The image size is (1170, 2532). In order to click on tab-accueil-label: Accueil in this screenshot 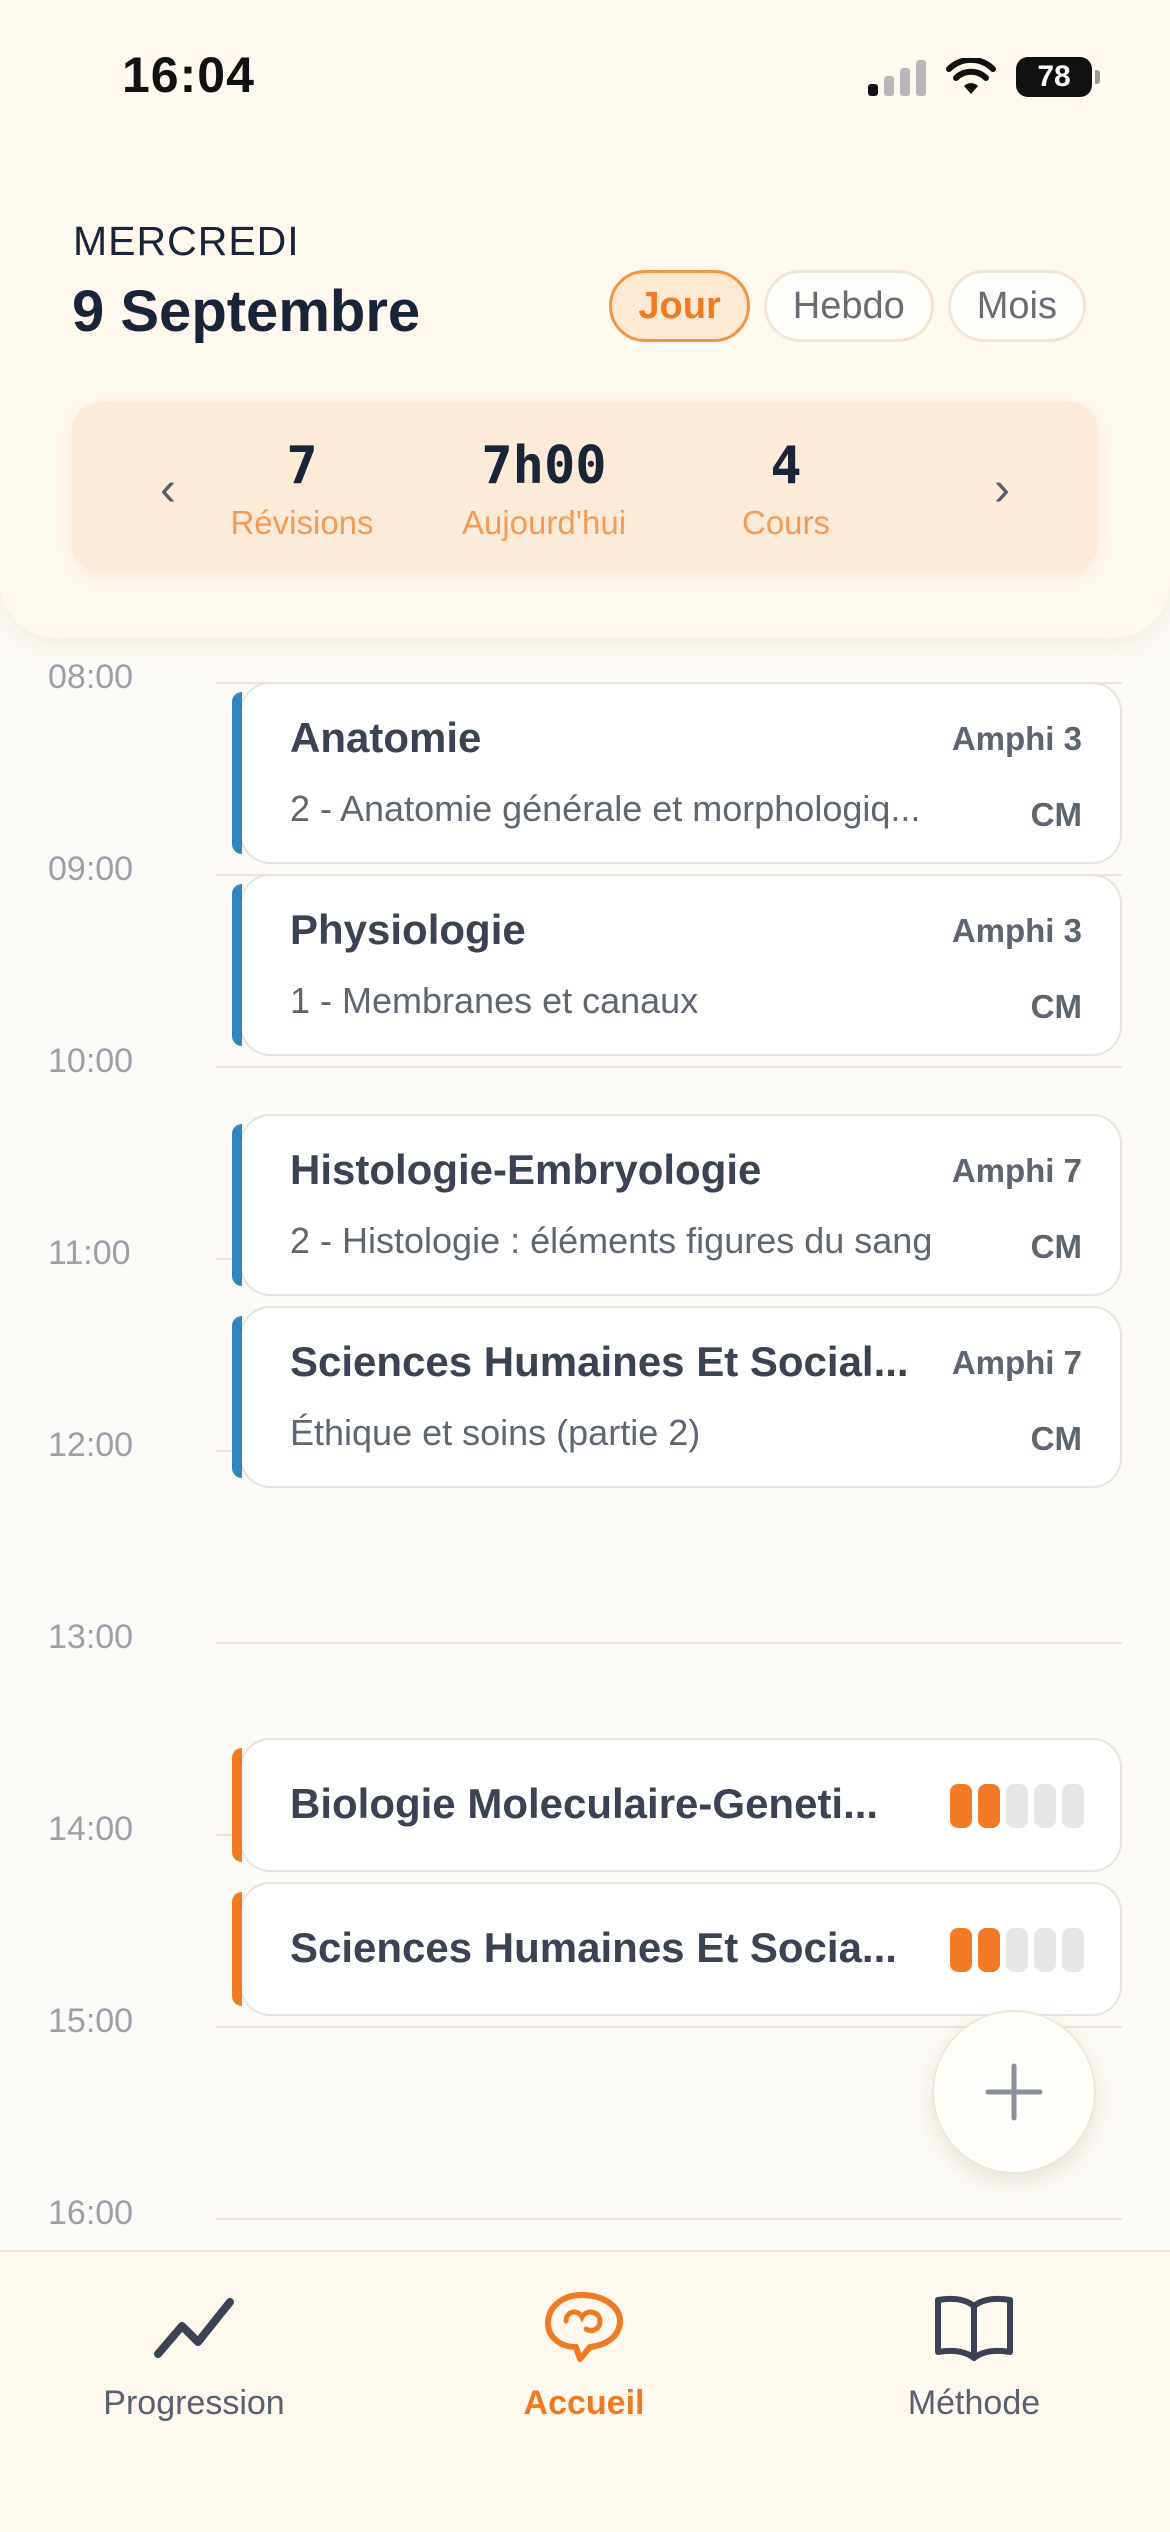, I will do `click(584, 2403)`.